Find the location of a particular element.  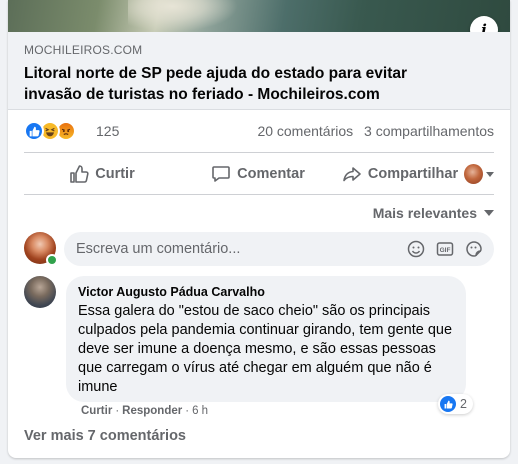

svg-text: GIF is located at coordinates (445, 250).